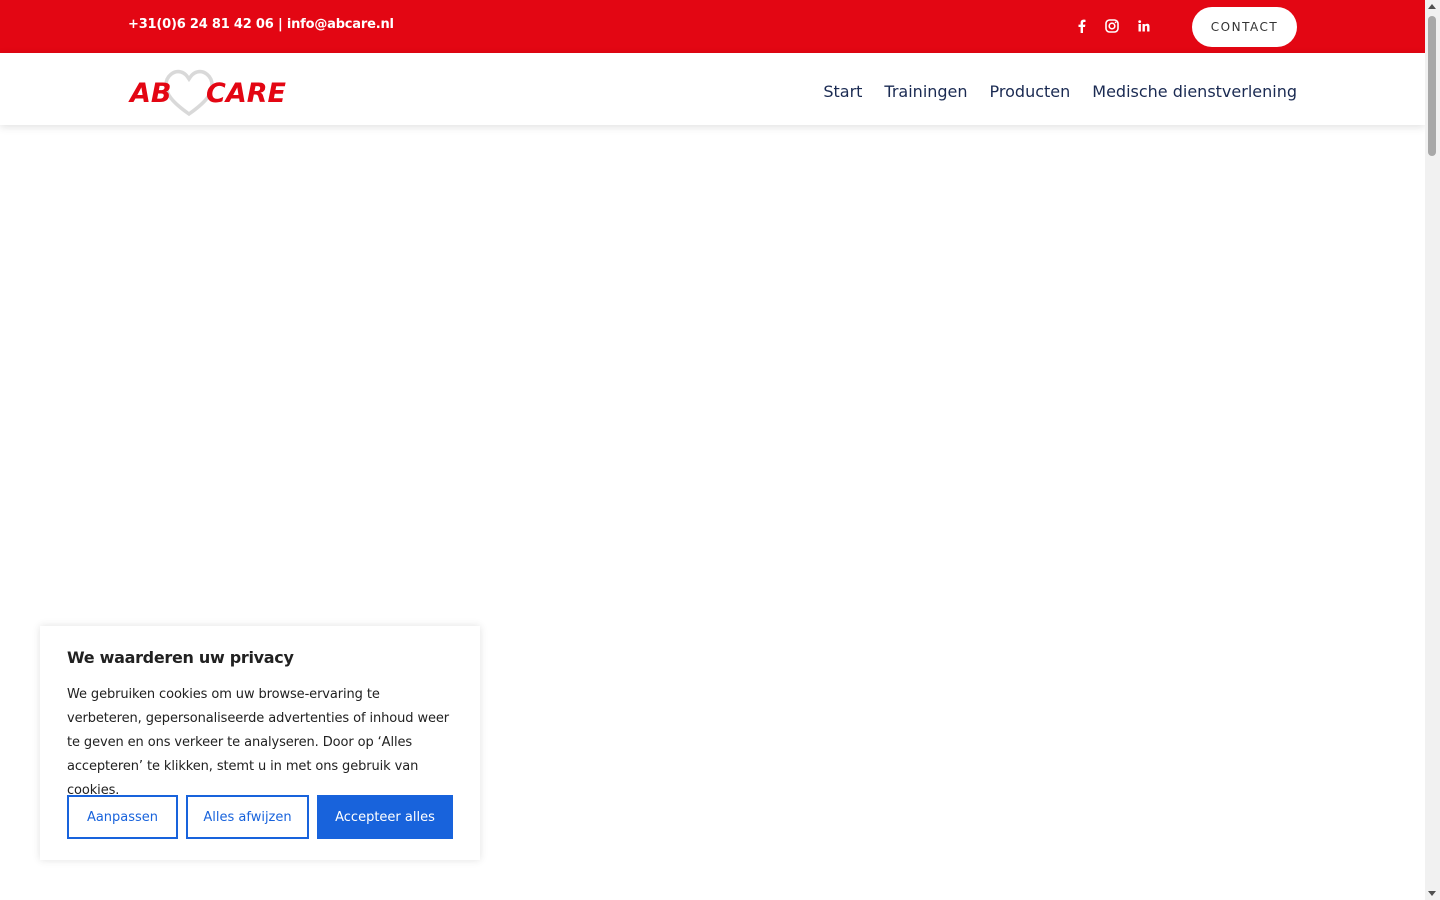  Describe the element at coordinates (1144, 26) in the screenshot. I see `linkedin-icon` at that location.